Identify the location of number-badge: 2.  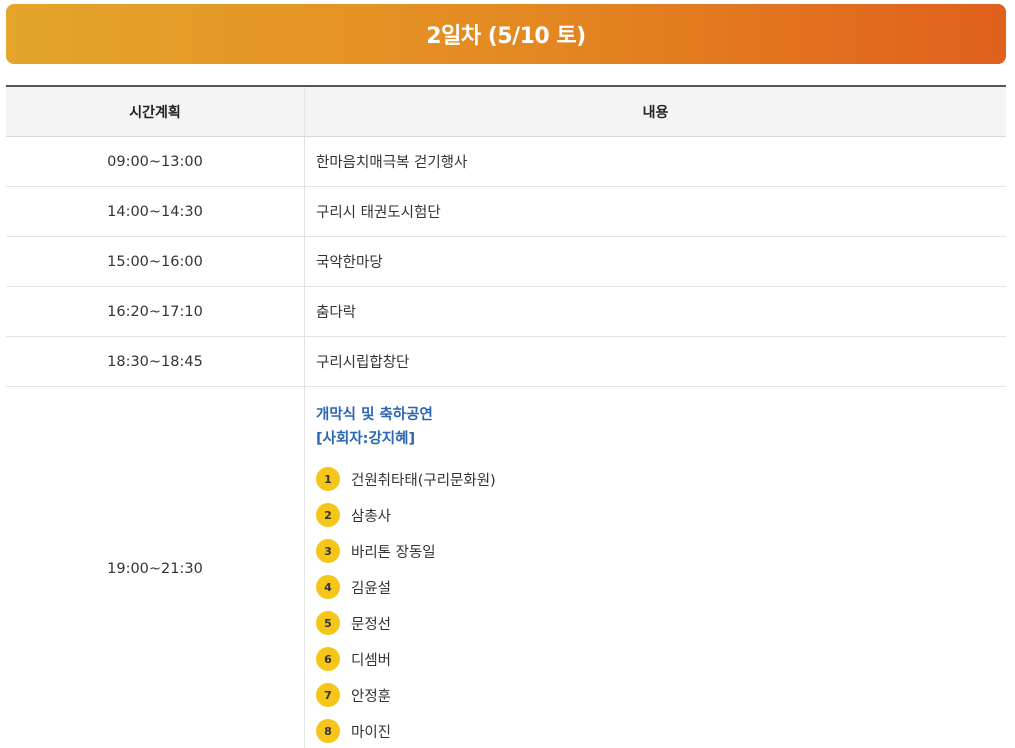
(328, 515).